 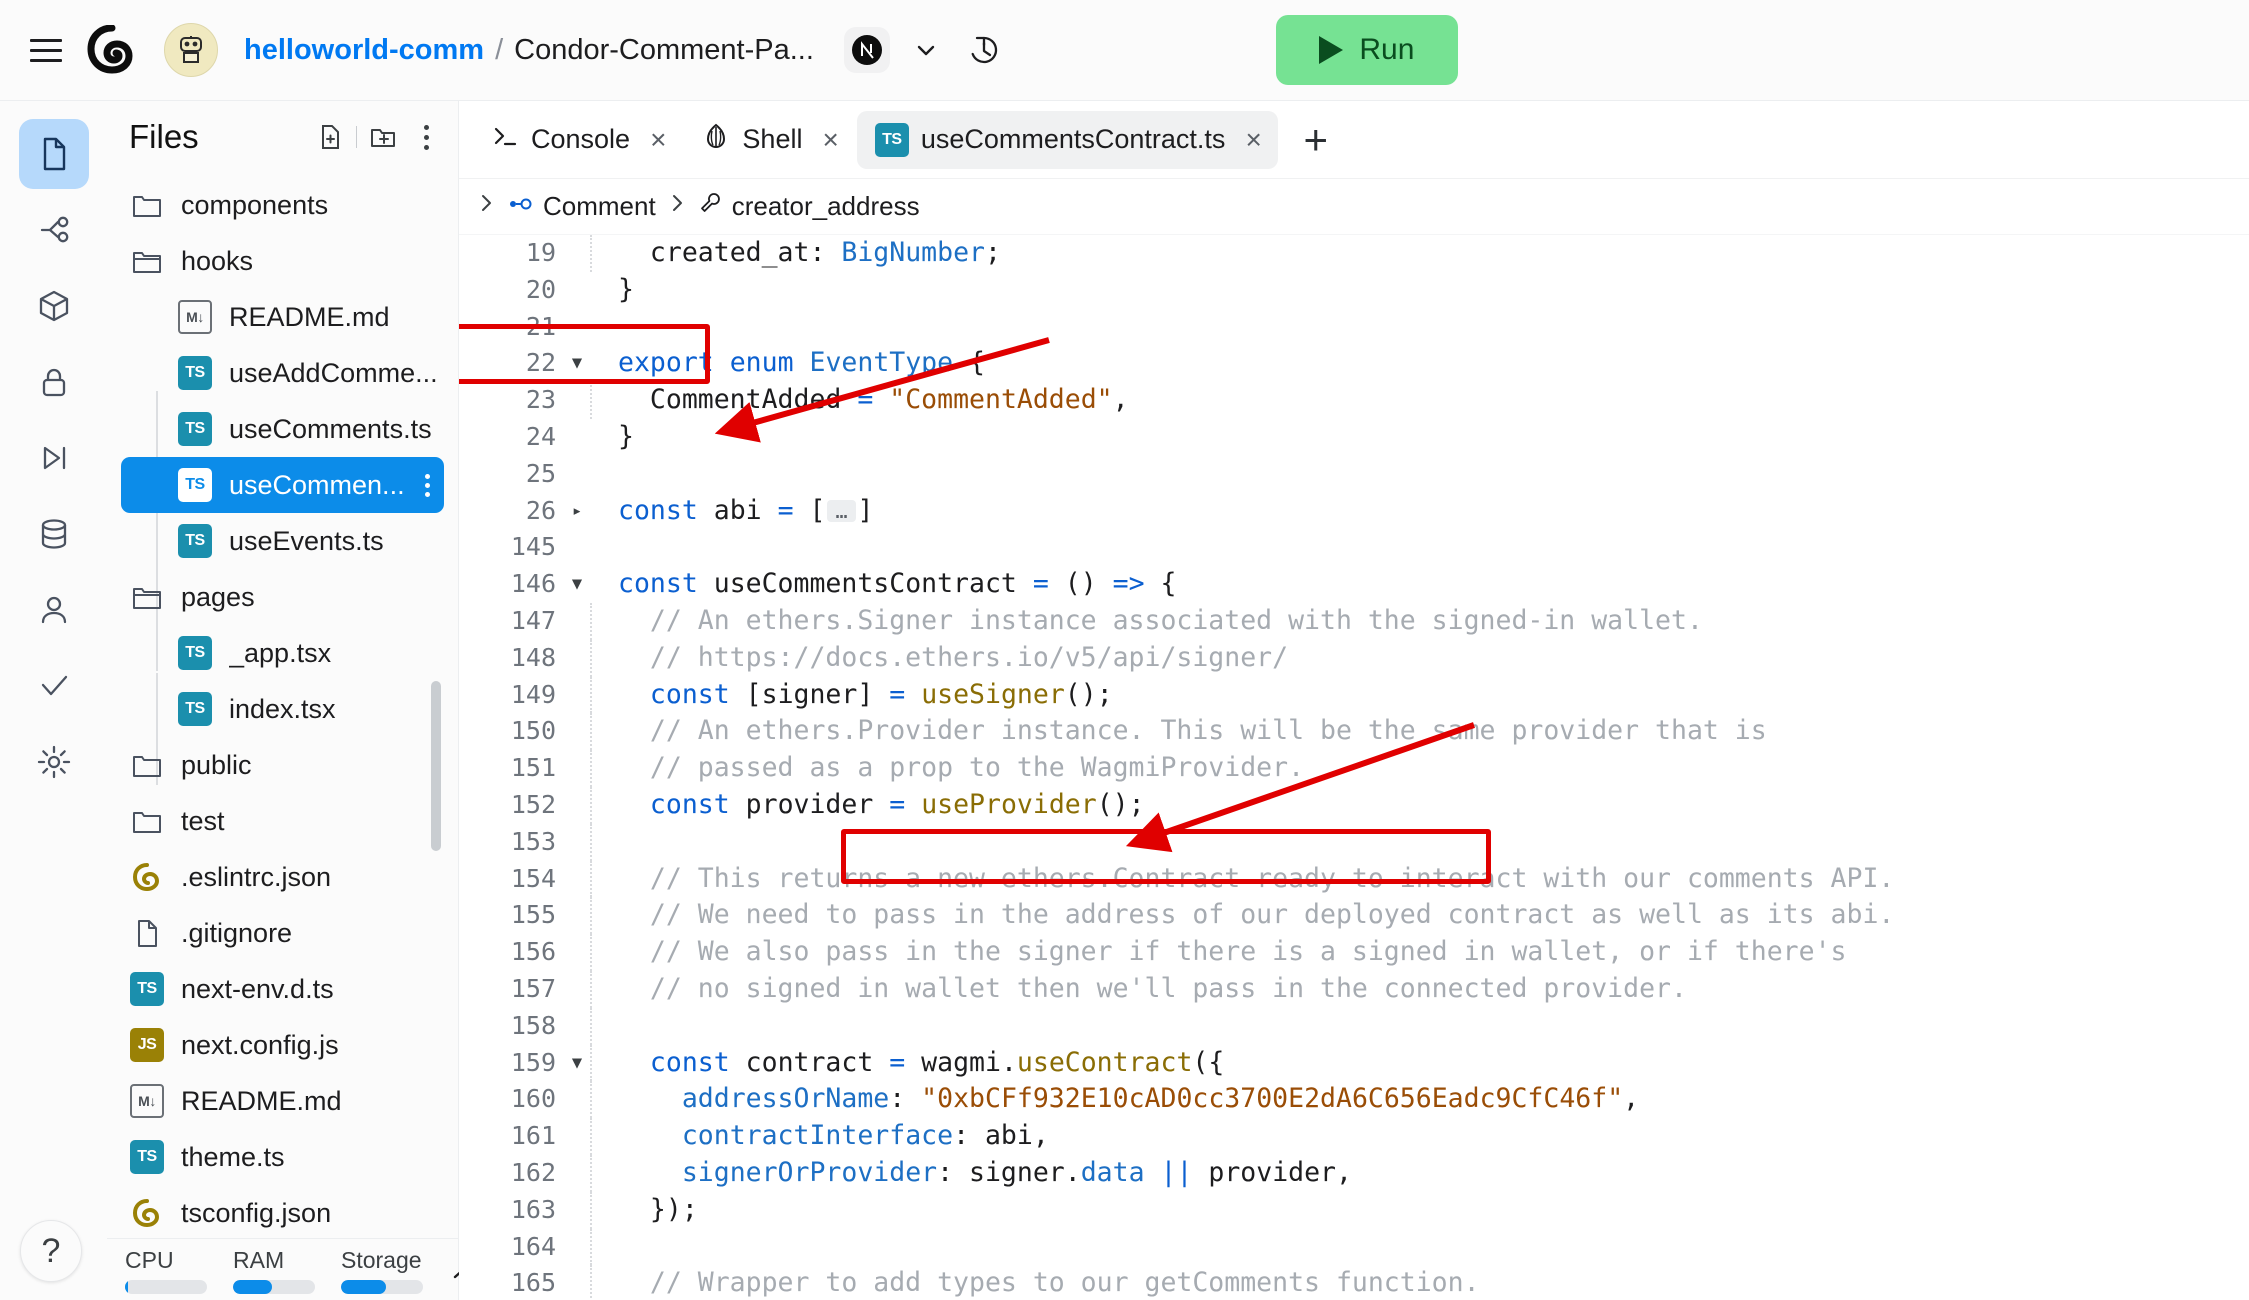 I want to click on indent-guide, so click(x=604, y=1173).